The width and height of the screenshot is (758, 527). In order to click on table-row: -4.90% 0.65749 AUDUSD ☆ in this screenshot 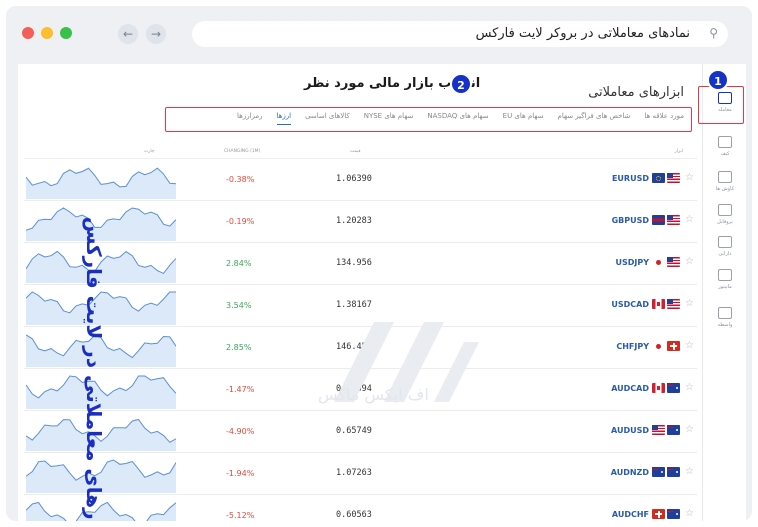, I will do `click(360, 432)`.